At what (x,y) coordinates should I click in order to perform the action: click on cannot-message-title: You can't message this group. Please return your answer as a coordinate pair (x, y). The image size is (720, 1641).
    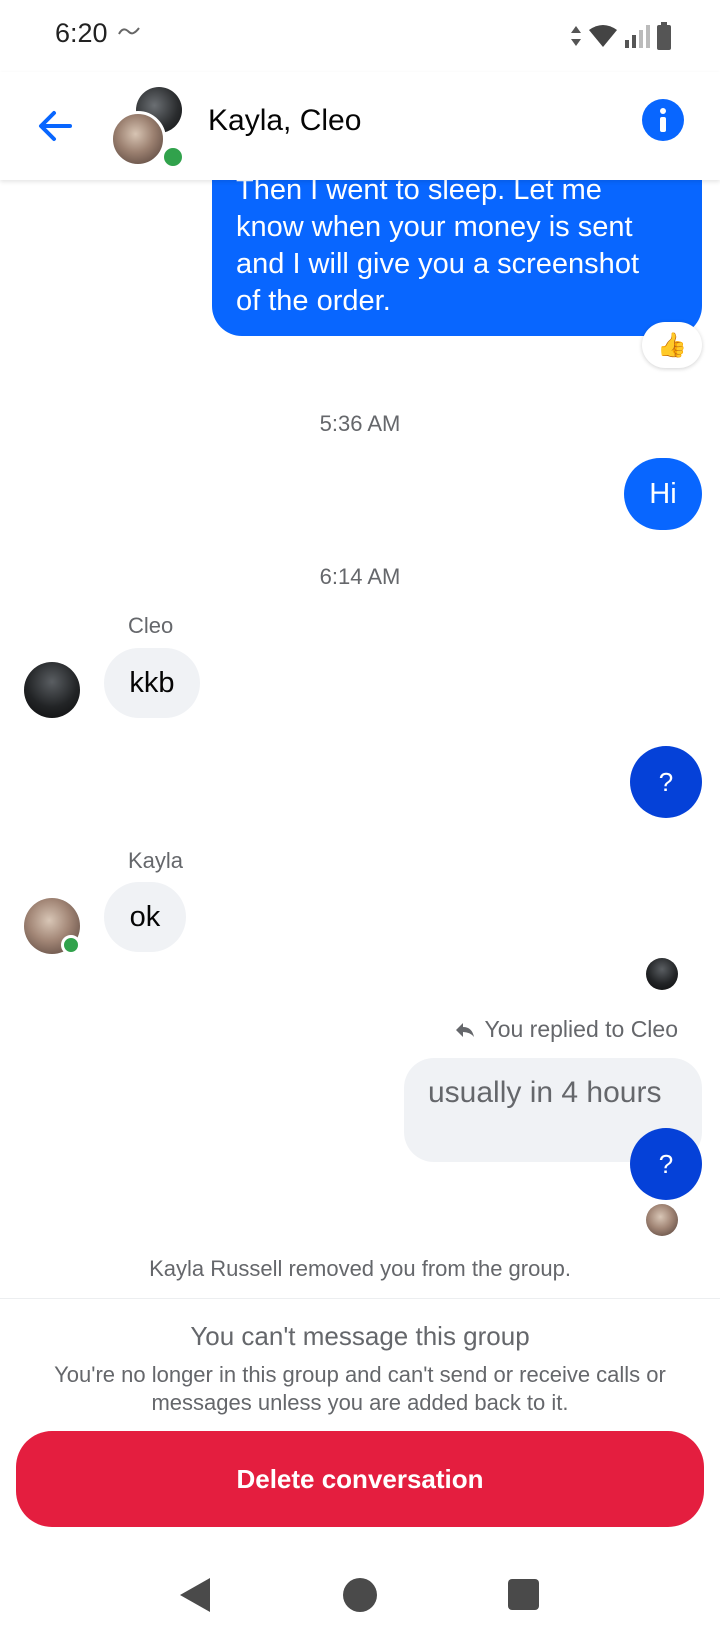
    Looking at the image, I should click on (360, 1336).